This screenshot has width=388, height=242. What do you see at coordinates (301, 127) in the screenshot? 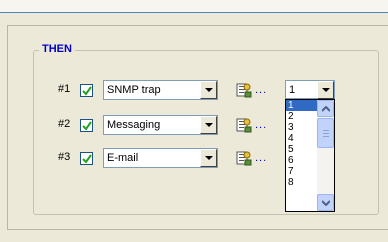
I see `option-item: 3` at bounding box center [301, 127].